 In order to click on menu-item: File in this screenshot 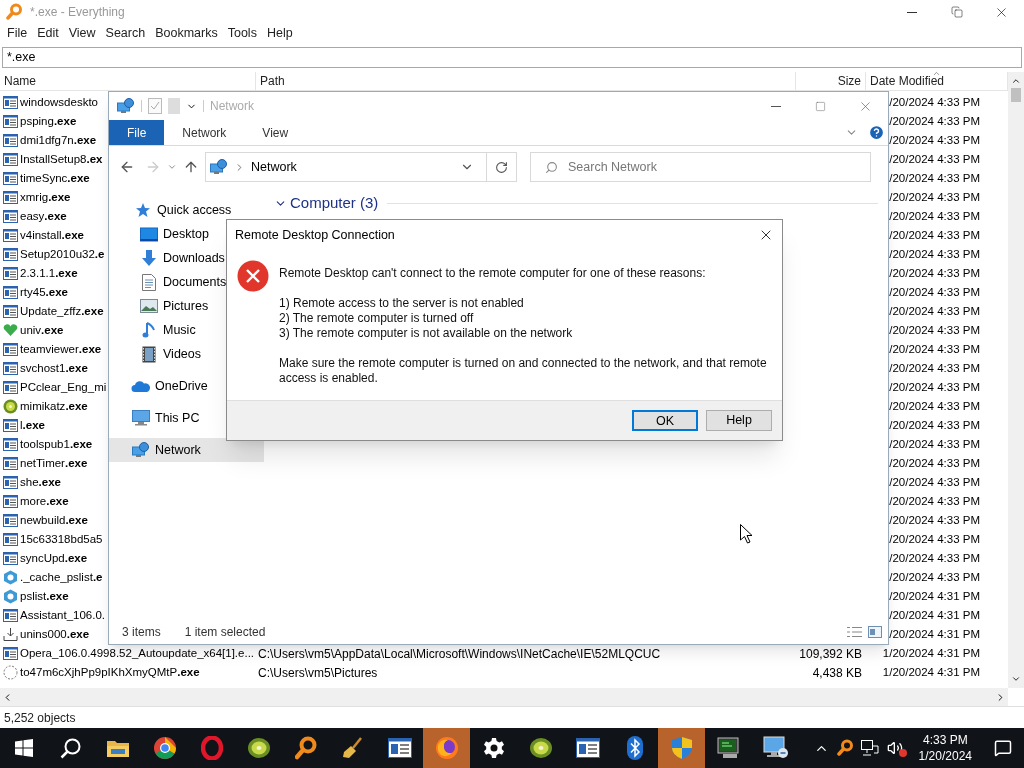, I will do `click(17, 33)`.